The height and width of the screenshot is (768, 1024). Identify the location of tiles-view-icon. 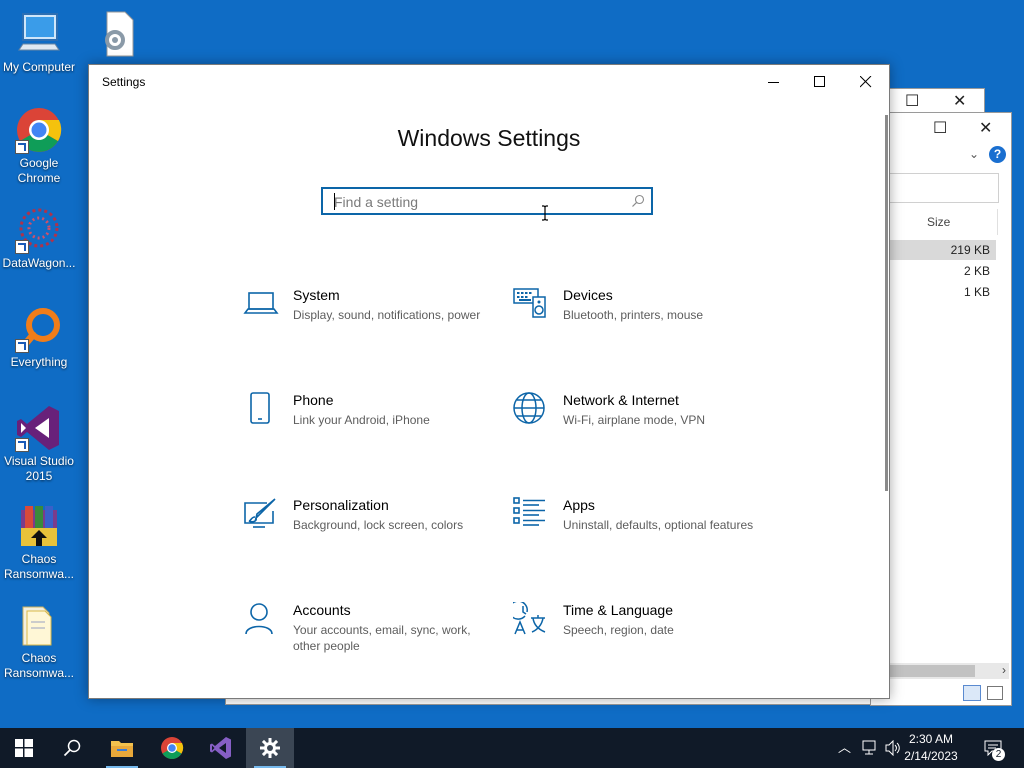
(995, 693).